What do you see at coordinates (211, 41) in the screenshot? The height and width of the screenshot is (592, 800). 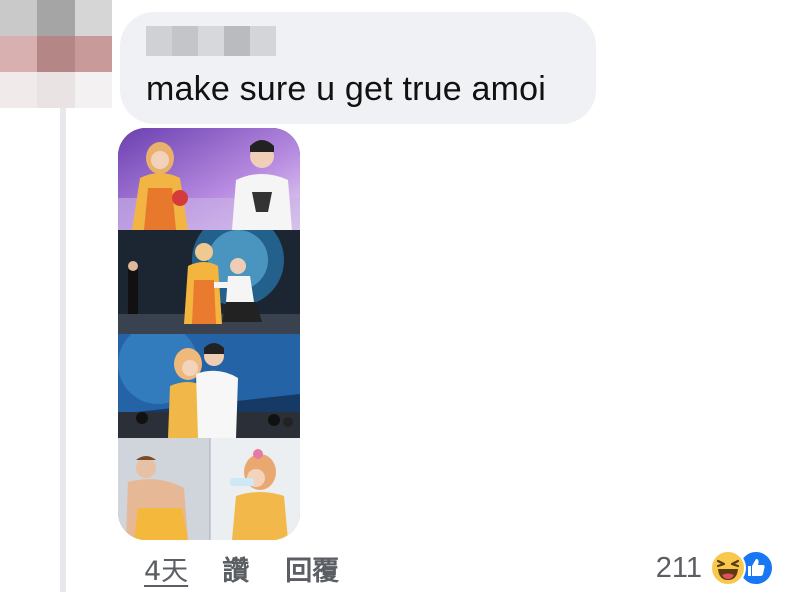 I see `redacted-author-name` at bounding box center [211, 41].